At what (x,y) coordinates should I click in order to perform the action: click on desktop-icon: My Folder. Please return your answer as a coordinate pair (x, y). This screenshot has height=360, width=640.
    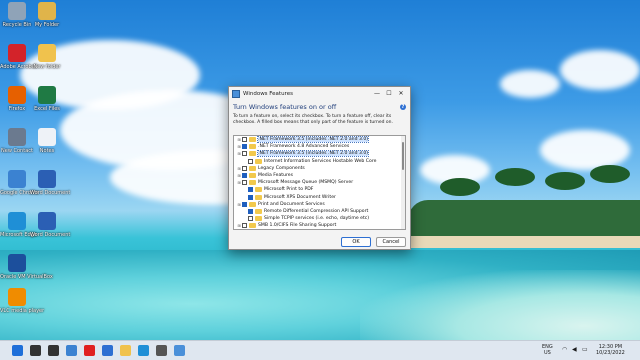
    Looking at the image, I should click on (47, 15).